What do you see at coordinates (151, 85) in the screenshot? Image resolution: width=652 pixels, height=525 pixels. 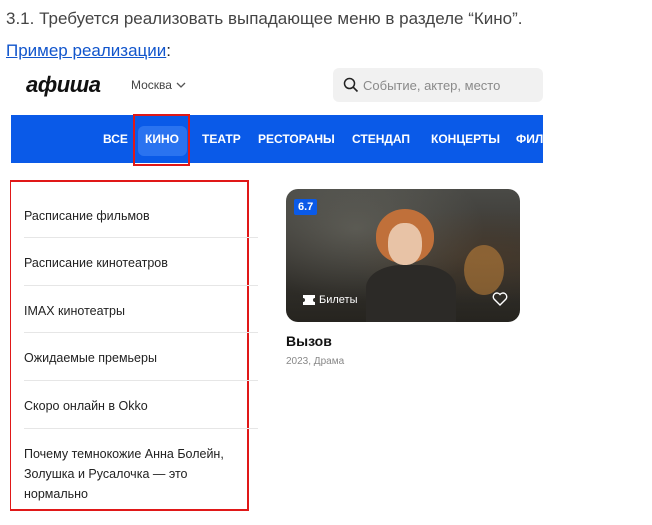 I see `city-label: Москва` at bounding box center [151, 85].